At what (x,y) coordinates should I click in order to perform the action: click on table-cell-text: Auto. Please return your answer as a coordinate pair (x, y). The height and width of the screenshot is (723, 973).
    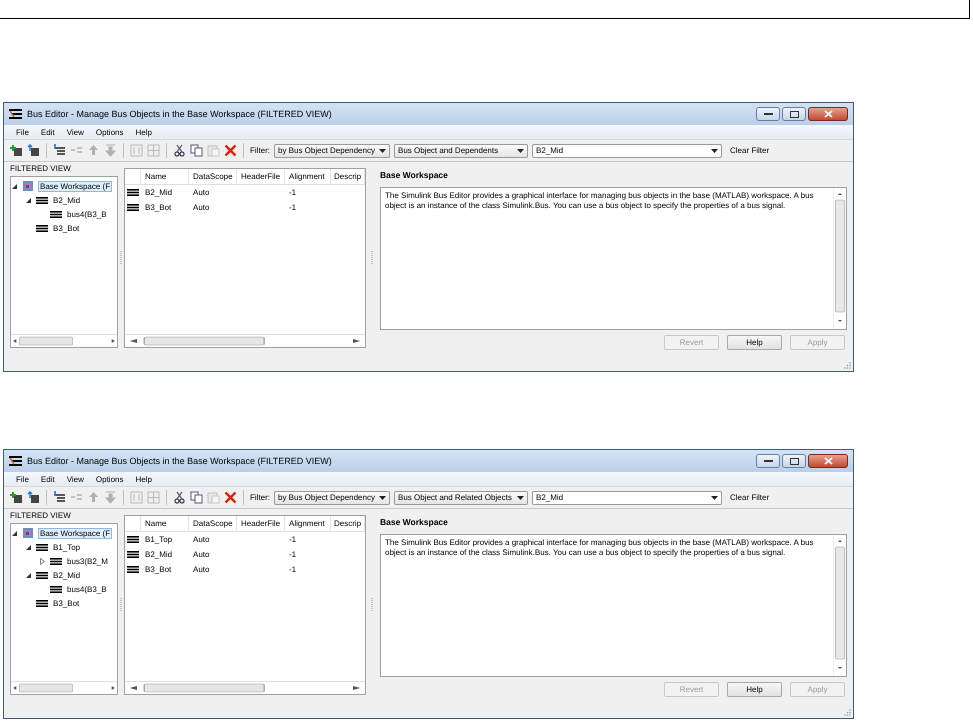
    Looking at the image, I should click on (201, 555).